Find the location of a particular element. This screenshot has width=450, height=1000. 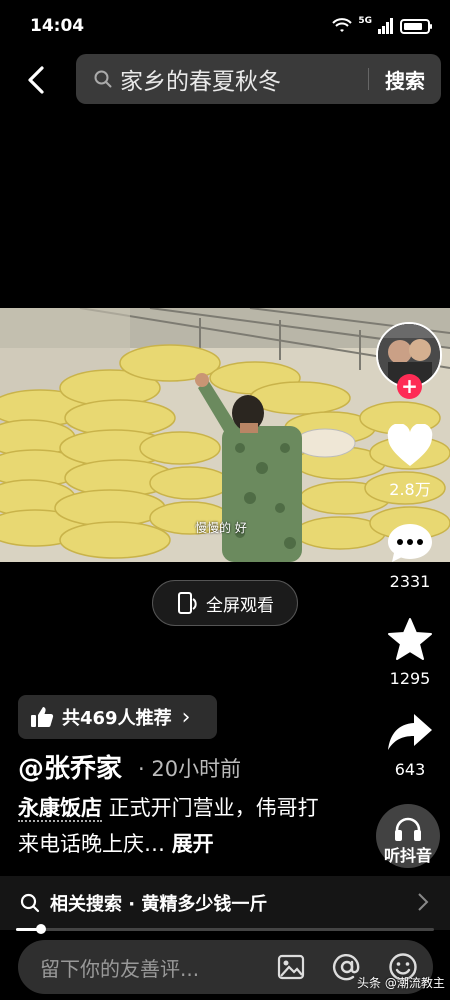

comment-button: 2331 is located at coordinates (410, 556).